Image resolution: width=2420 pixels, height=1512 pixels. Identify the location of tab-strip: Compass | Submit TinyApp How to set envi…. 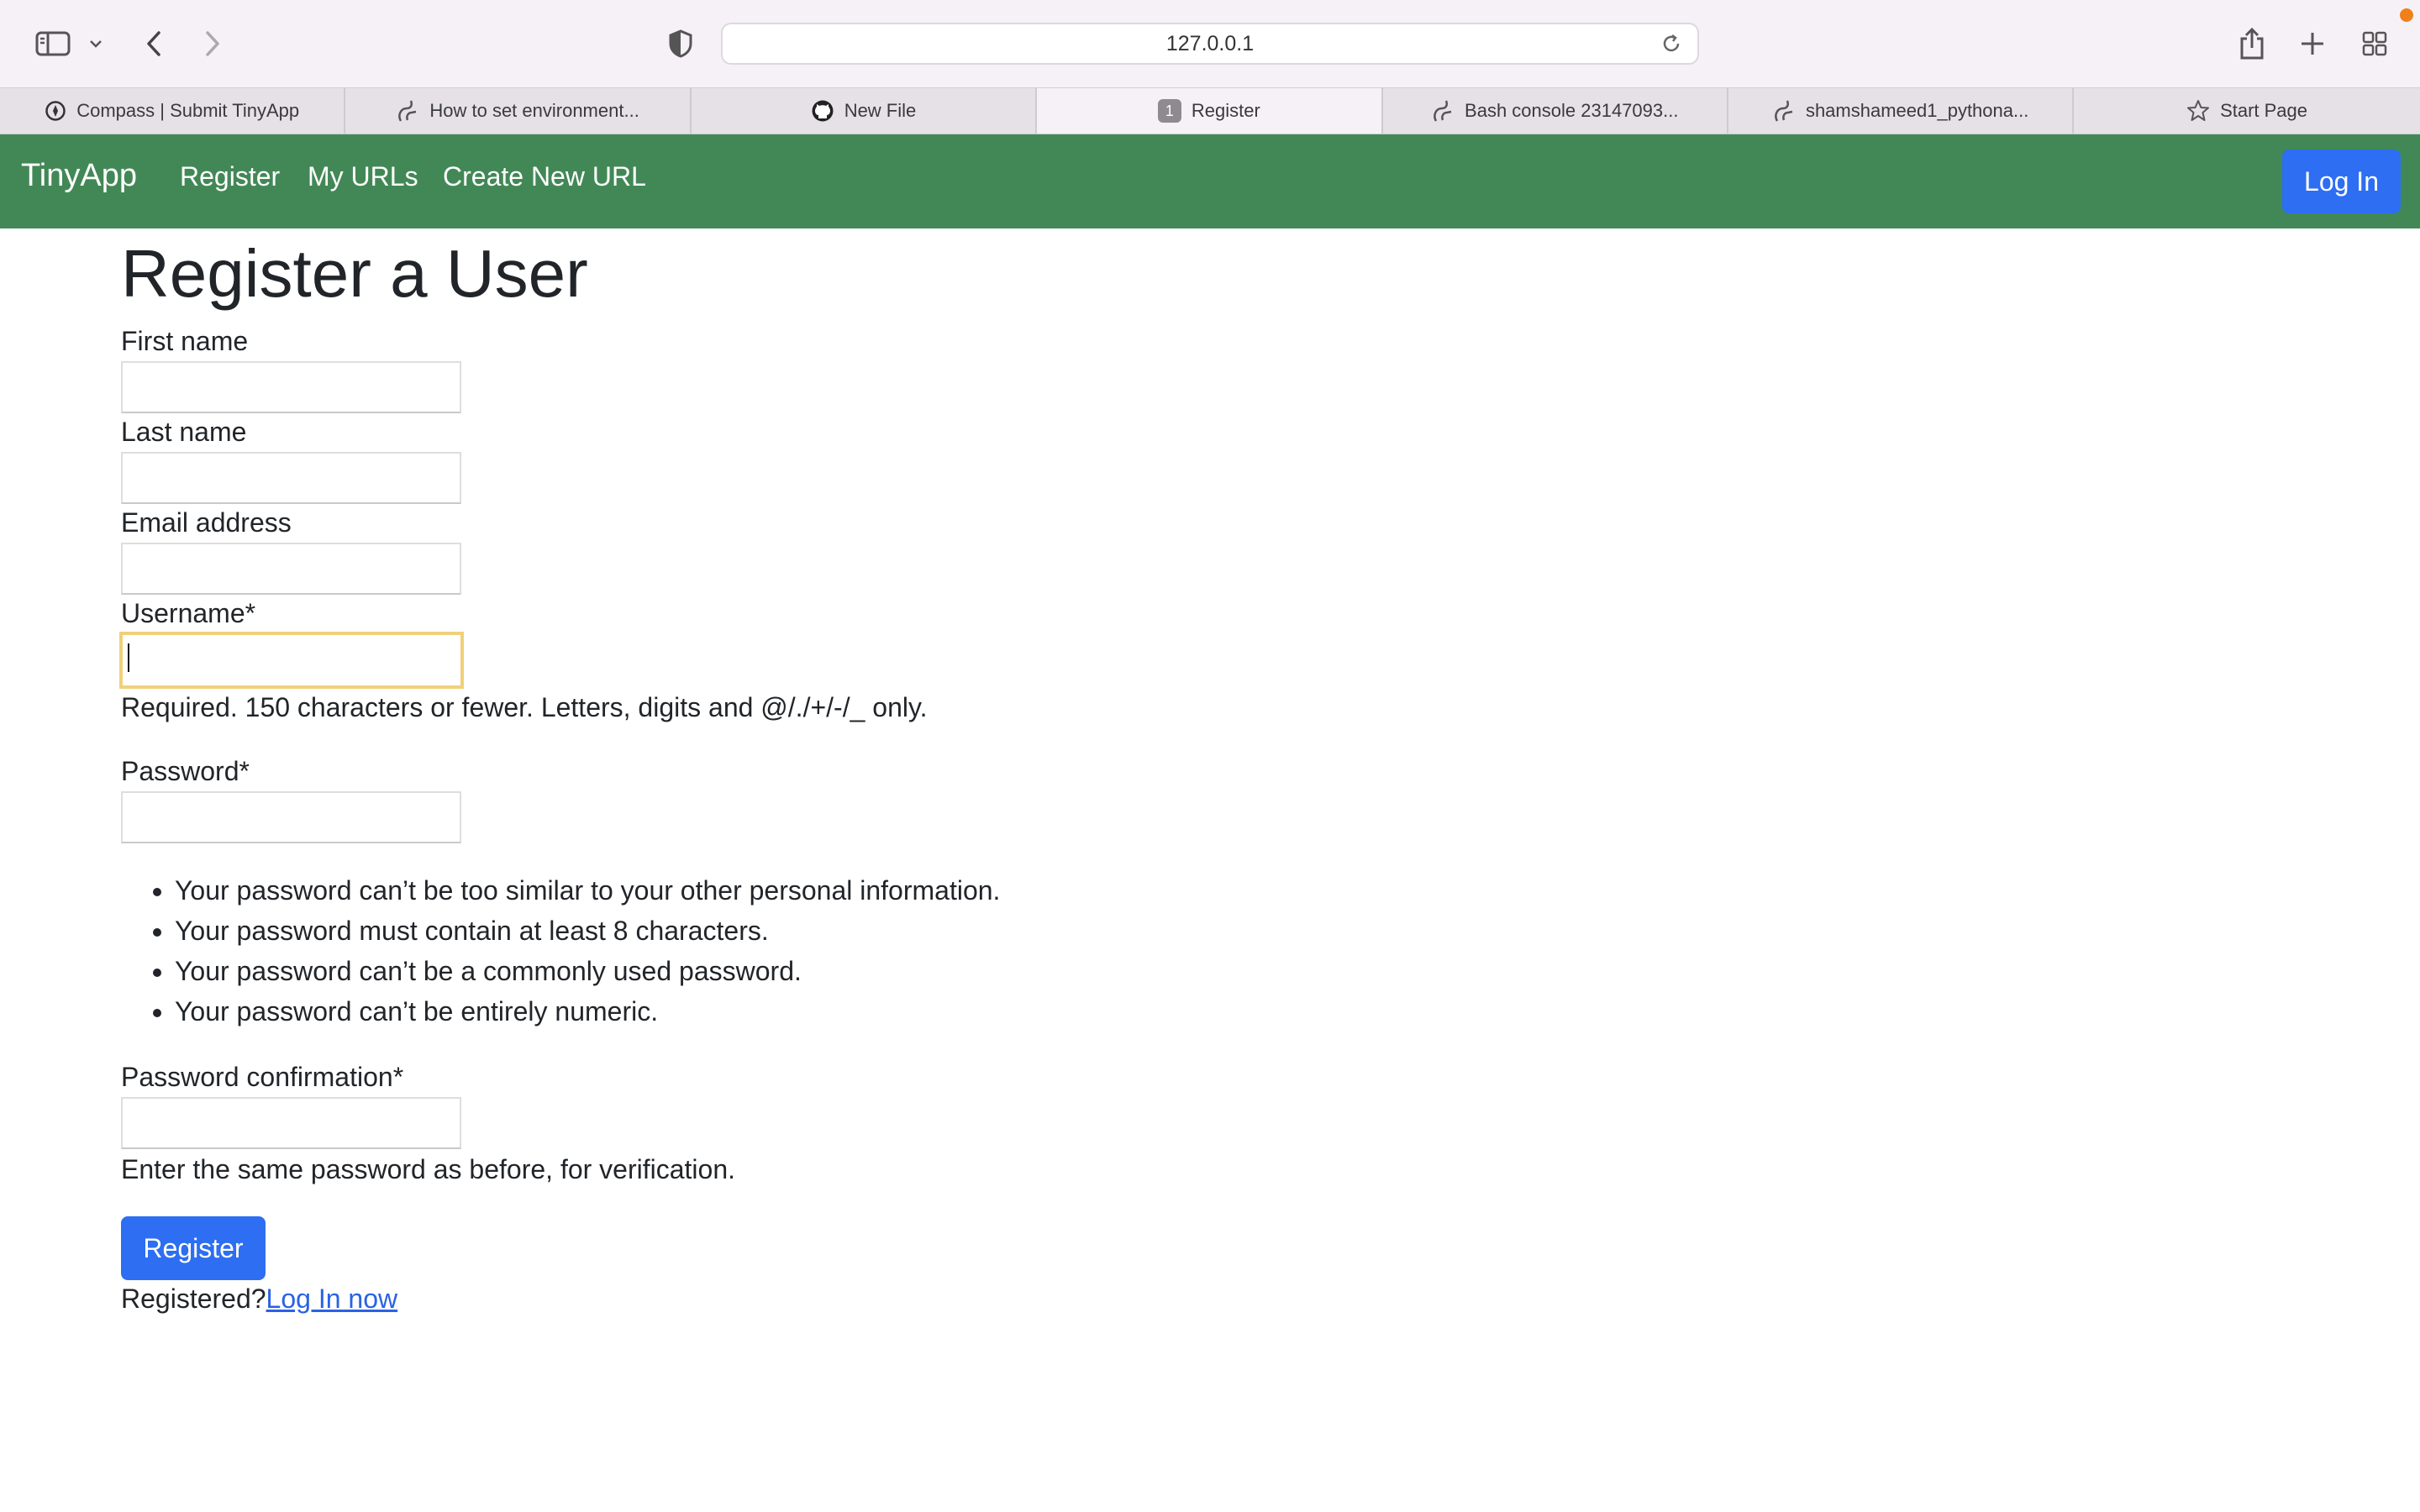
(1210, 110).